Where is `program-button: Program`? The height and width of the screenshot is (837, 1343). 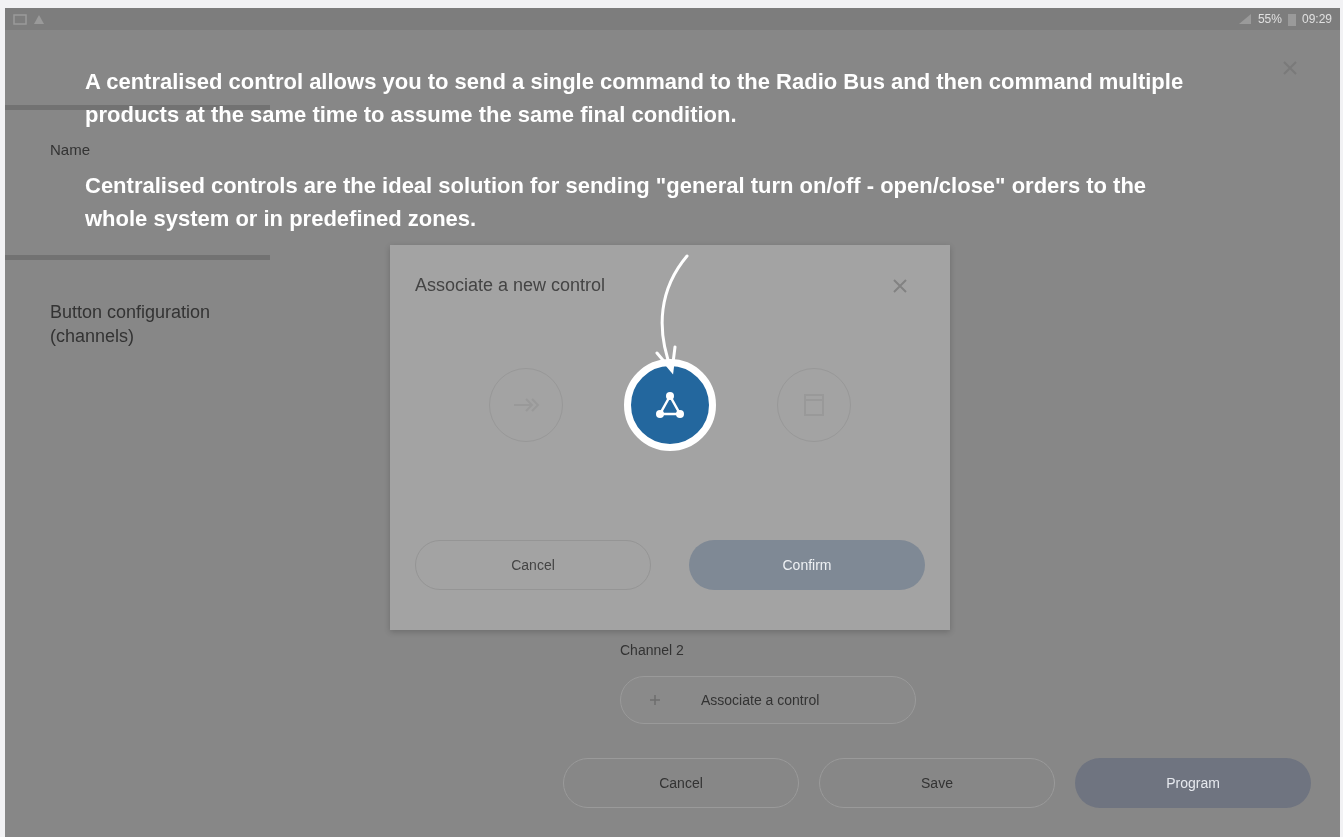
program-button: Program is located at coordinates (1193, 783).